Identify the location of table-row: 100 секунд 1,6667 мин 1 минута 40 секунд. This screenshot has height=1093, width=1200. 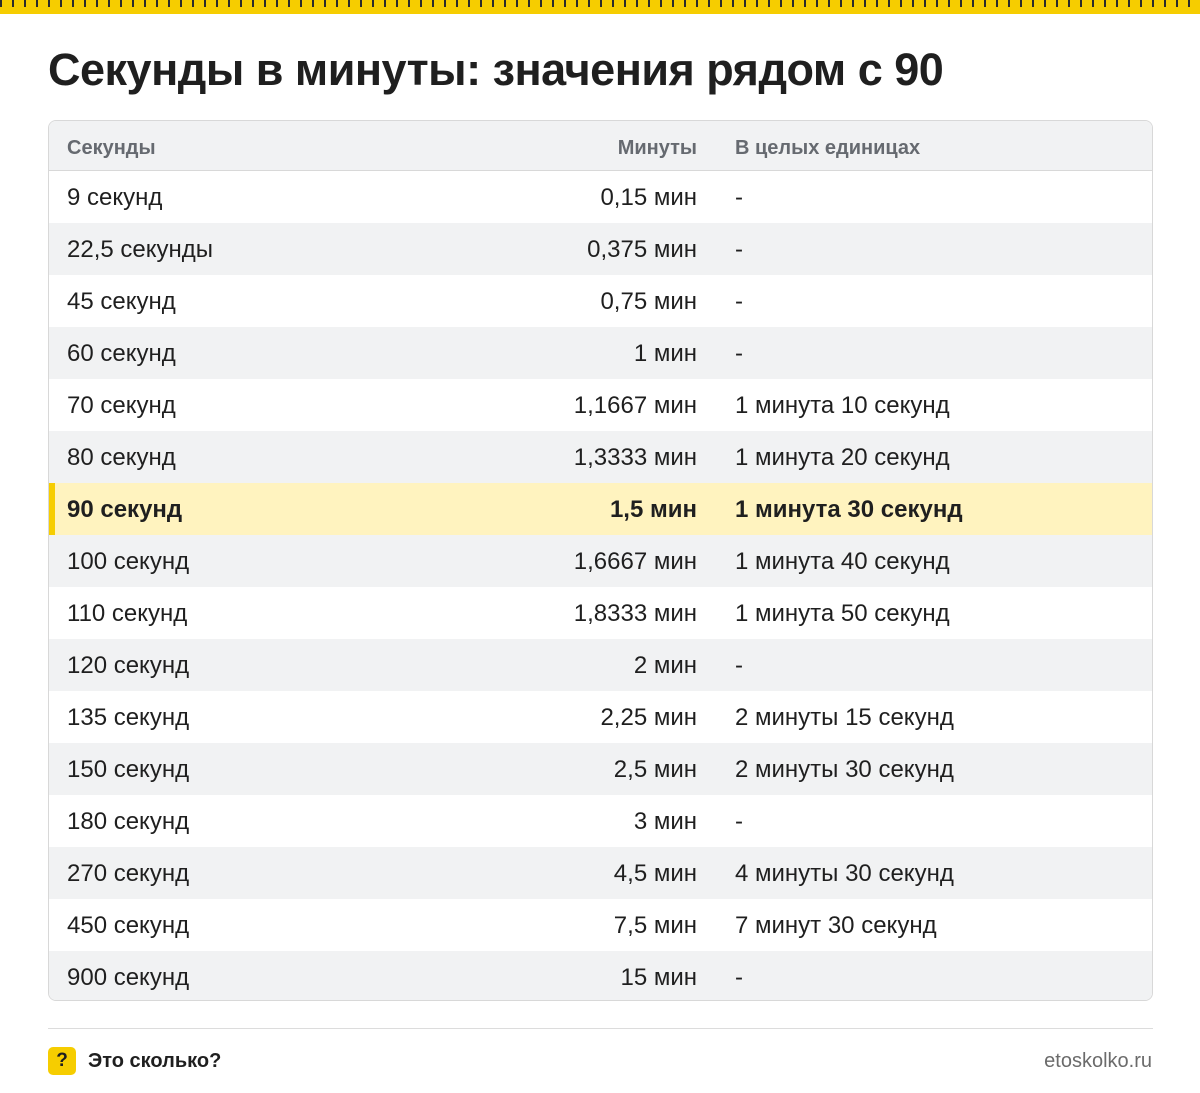
(600, 561).